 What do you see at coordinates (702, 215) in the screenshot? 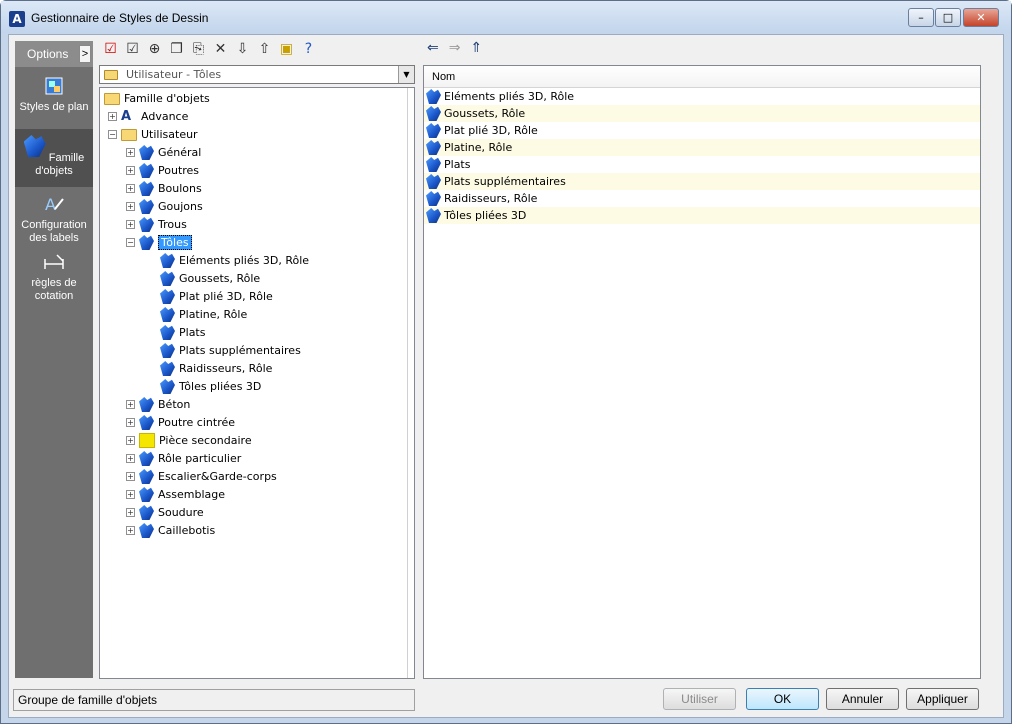
I see `list-item: Tôles pliées 3D` at bounding box center [702, 215].